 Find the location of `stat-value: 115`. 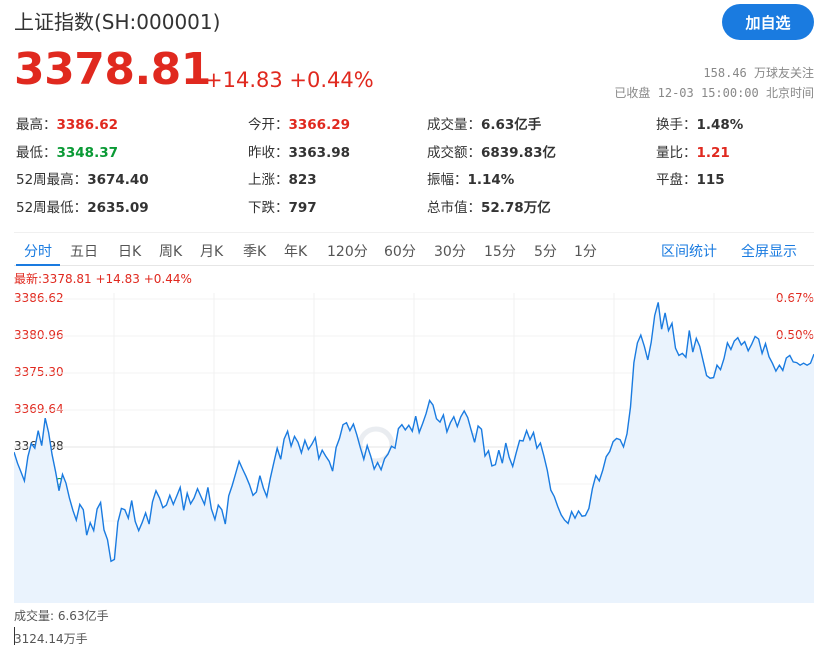

stat-value: 115 is located at coordinates (710, 180).